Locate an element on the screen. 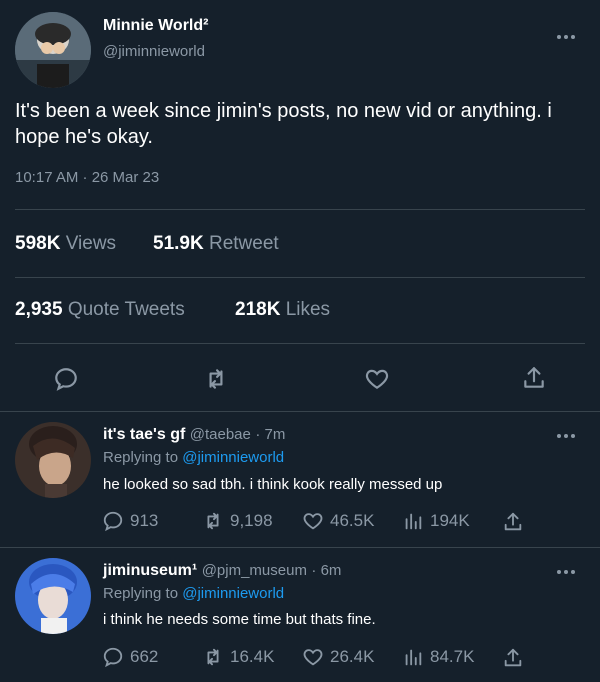 This screenshot has height=682, width=600. like-count: 46.5K is located at coordinates (352, 520).